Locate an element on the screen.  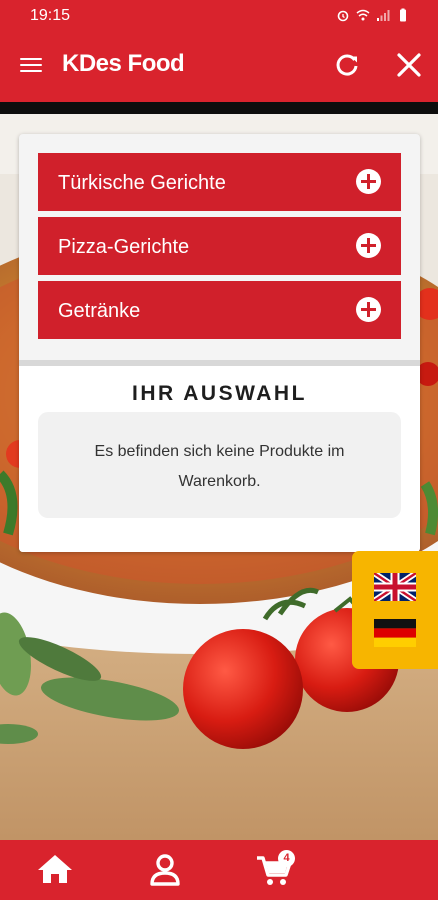
refresh-icon is located at coordinates (347, 65).